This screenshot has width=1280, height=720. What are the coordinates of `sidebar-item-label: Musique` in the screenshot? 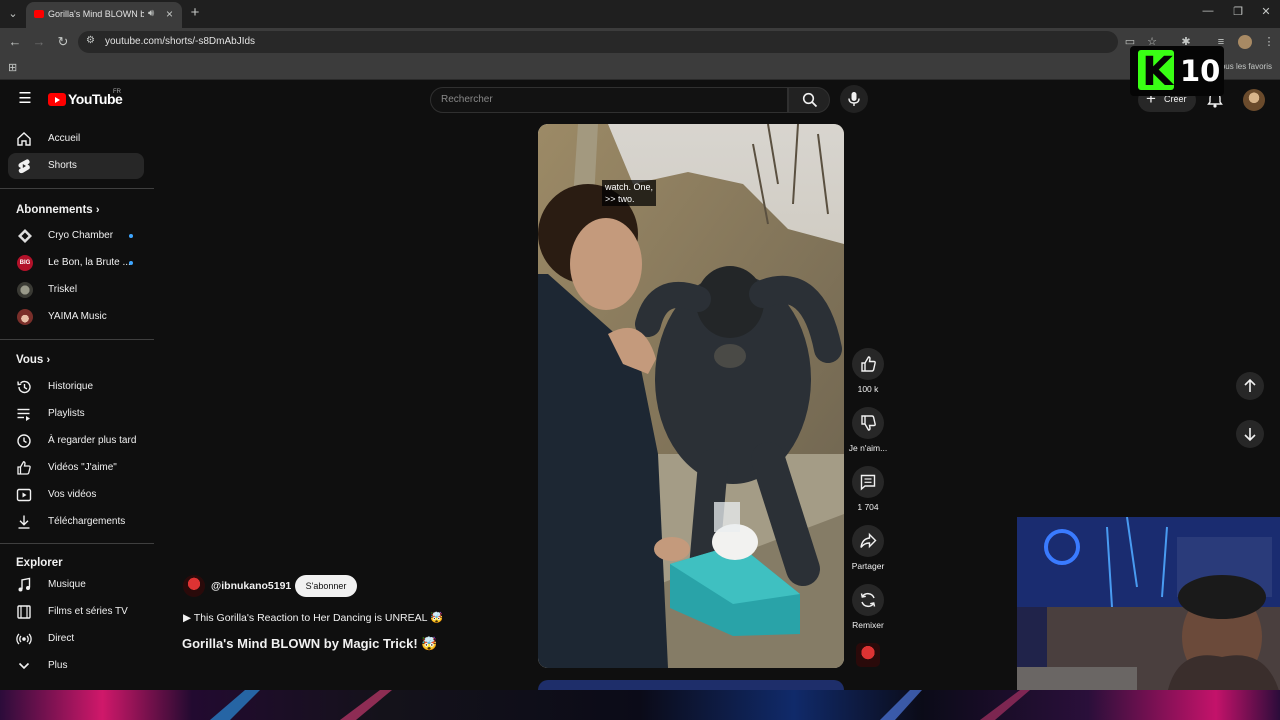 It's located at (67, 584).